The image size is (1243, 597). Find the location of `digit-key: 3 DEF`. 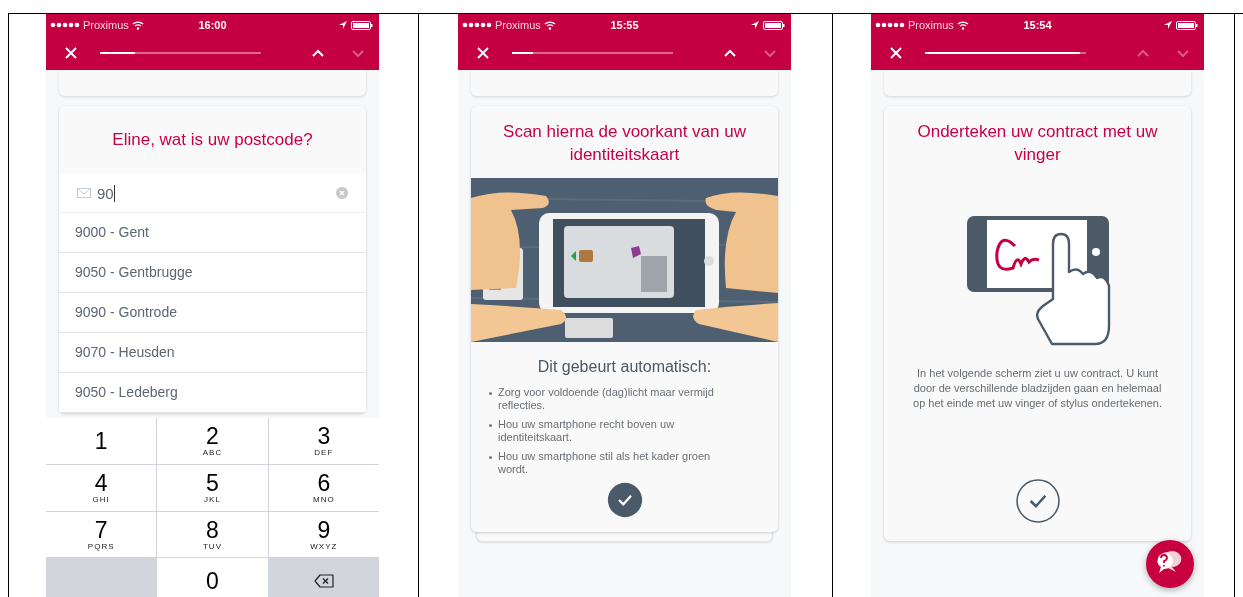

digit-key: 3 DEF is located at coordinates (323, 441).